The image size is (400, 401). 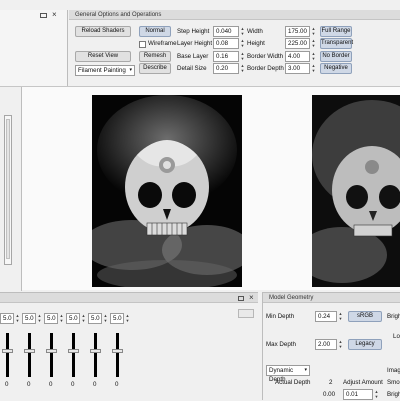 I want to click on min-depth-label: Min Depth, so click(x=280, y=316).